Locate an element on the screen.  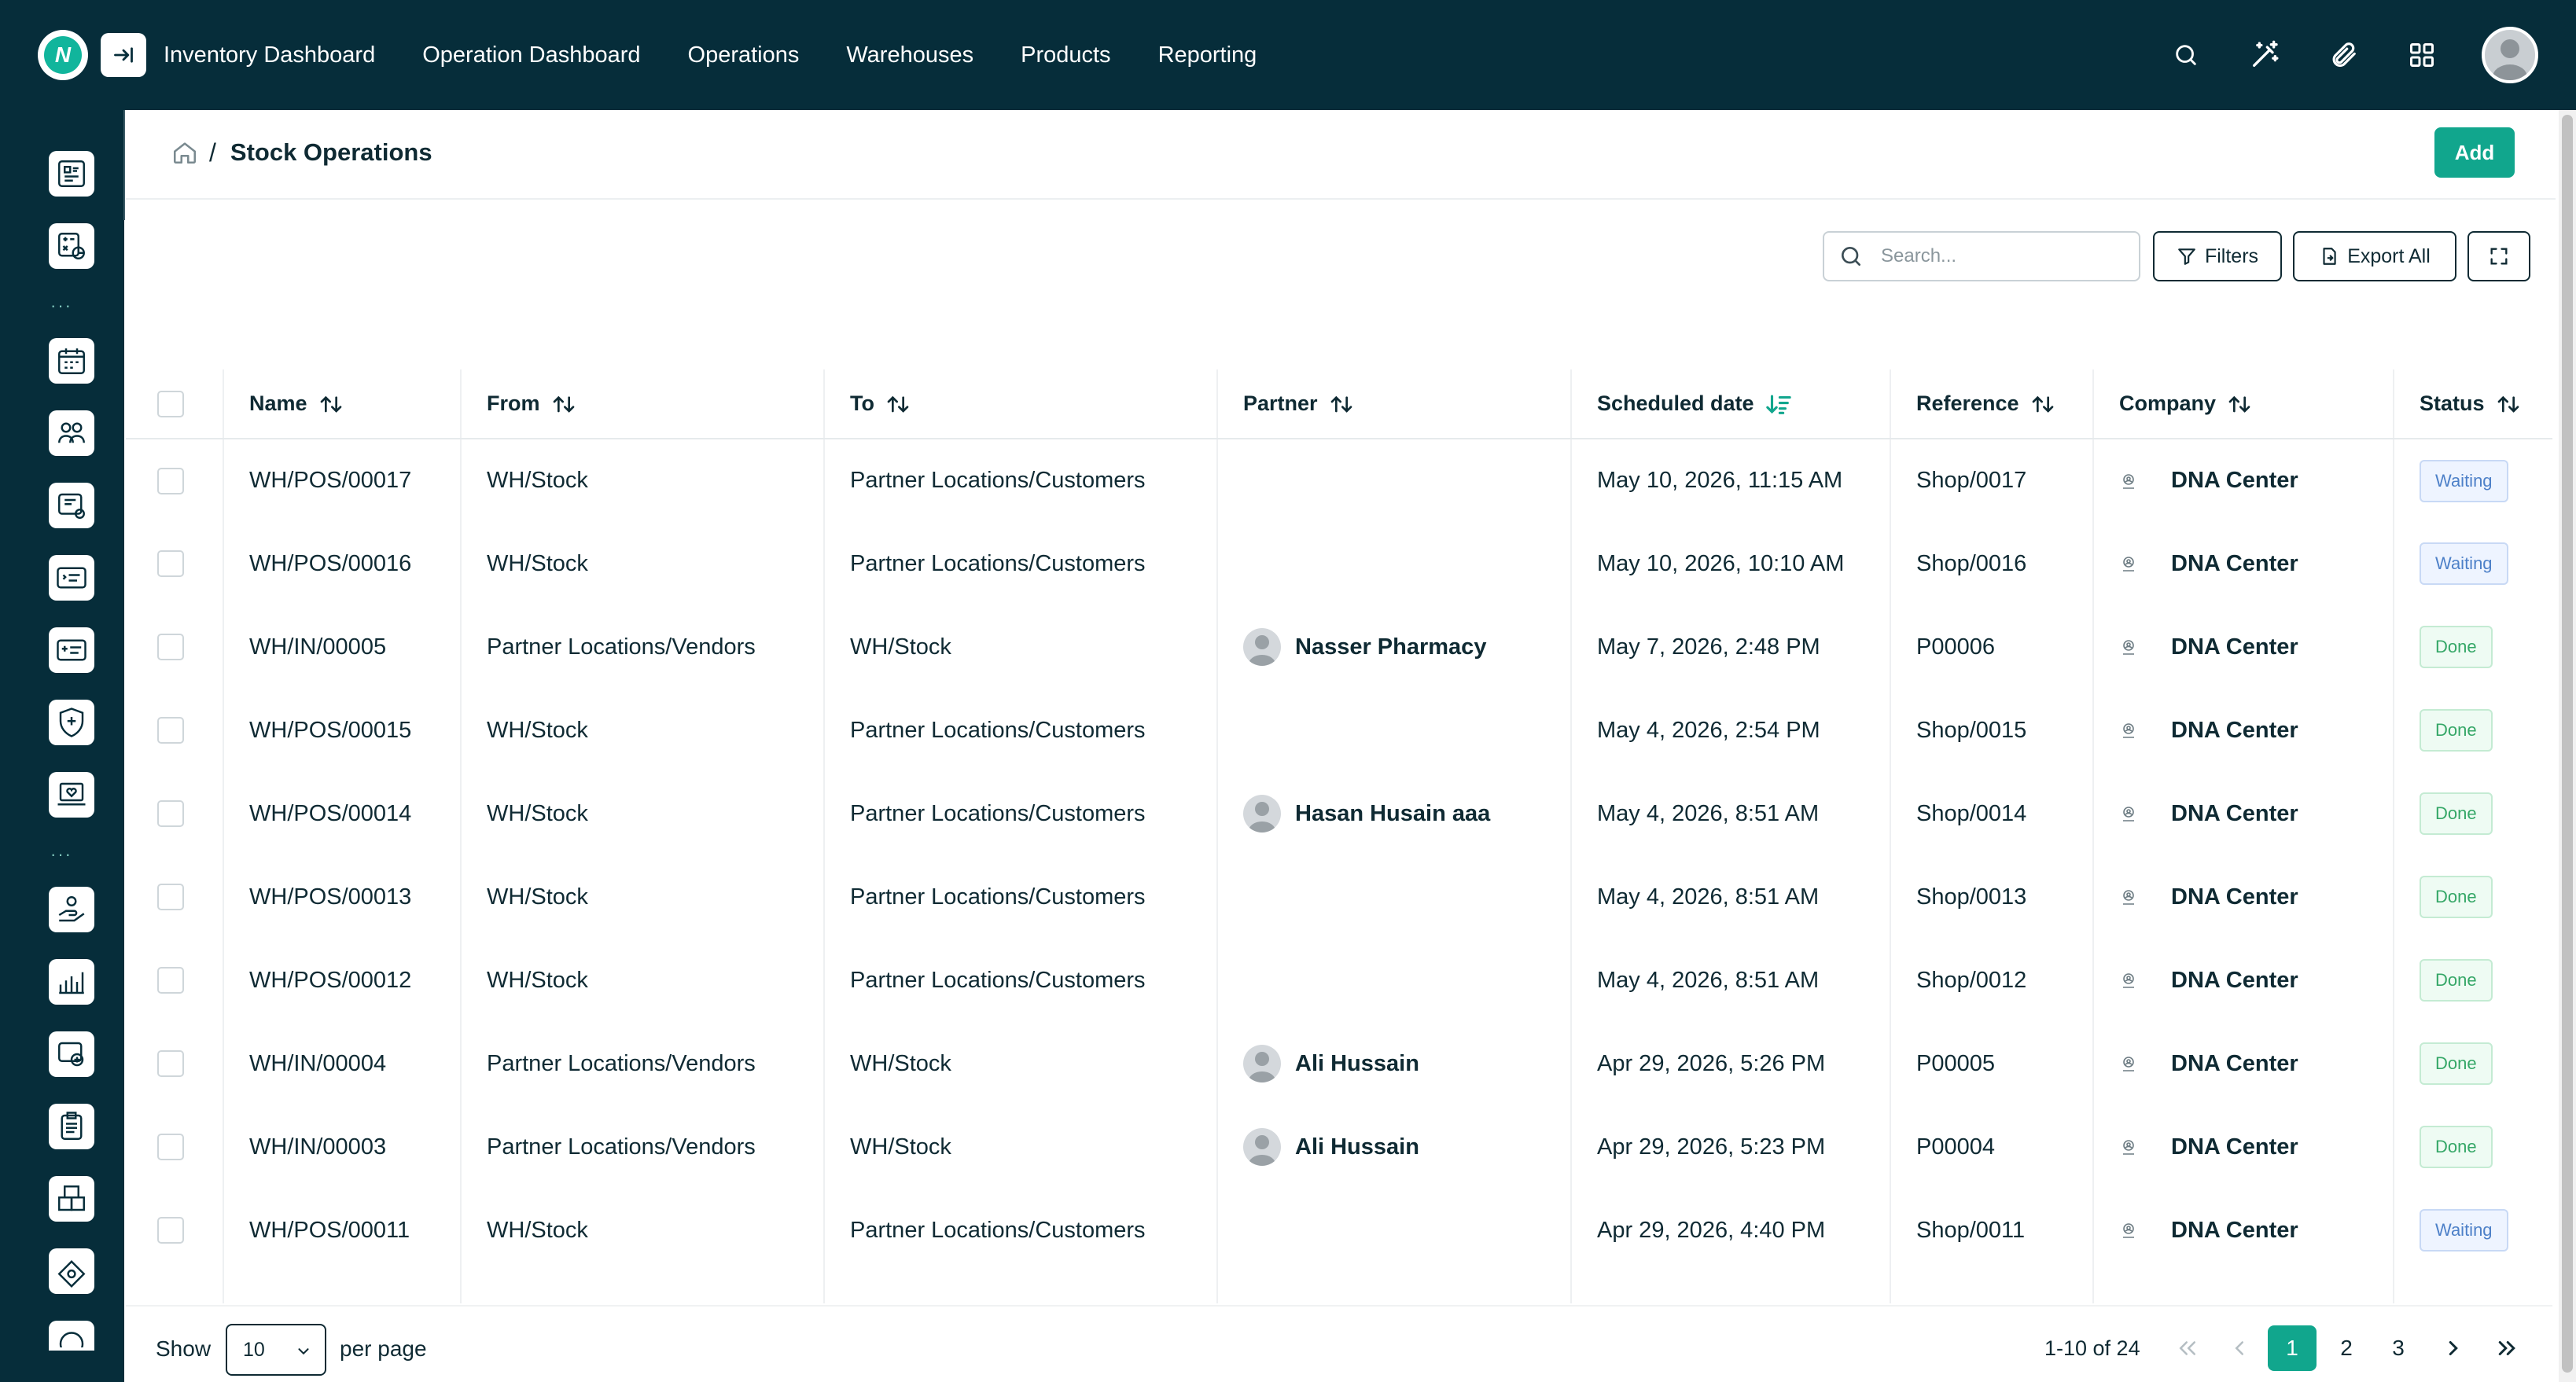
search-input is located at coordinates (2007, 256).